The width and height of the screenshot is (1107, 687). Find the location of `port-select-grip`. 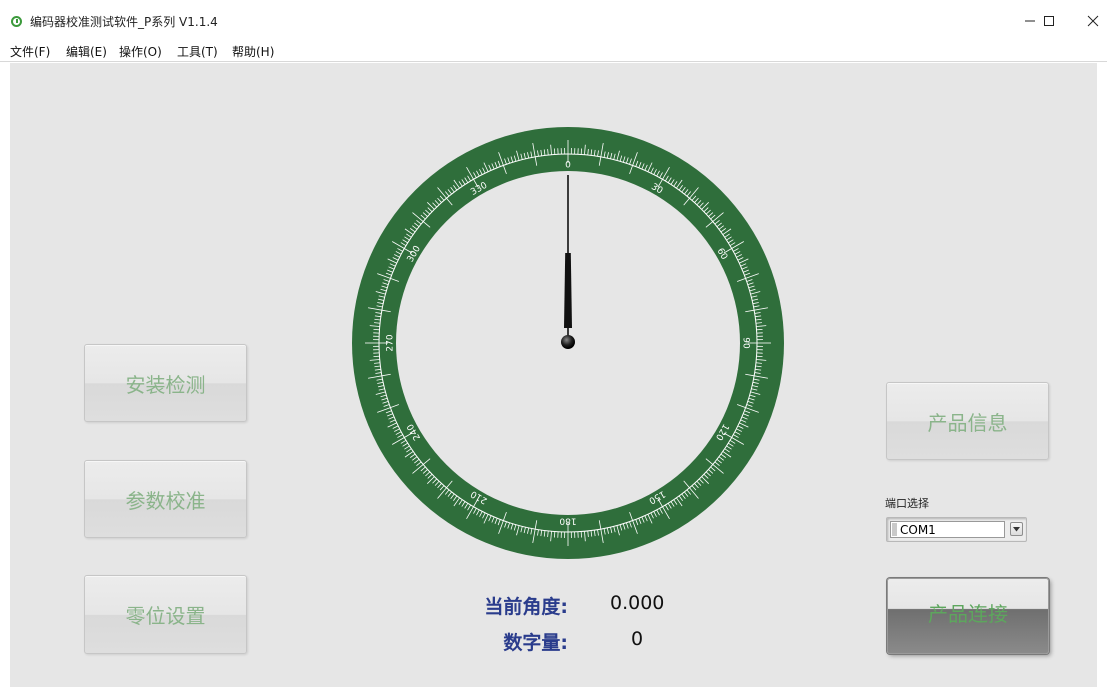

port-select-grip is located at coordinates (894, 529).